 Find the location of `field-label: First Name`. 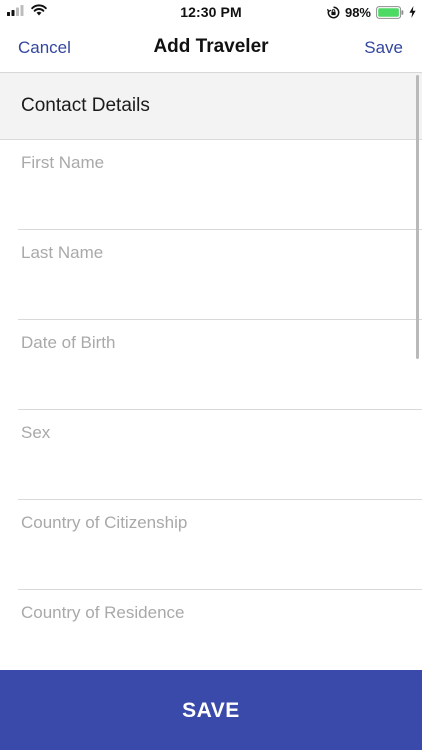

field-label: First Name is located at coordinates (63, 162).